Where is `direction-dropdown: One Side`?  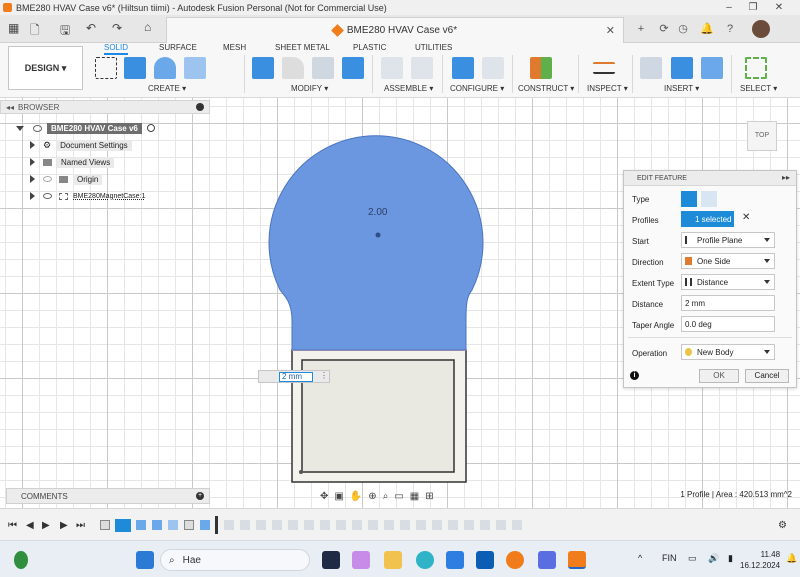
direction-dropdown: One Side is located at coordinates (728, 261).